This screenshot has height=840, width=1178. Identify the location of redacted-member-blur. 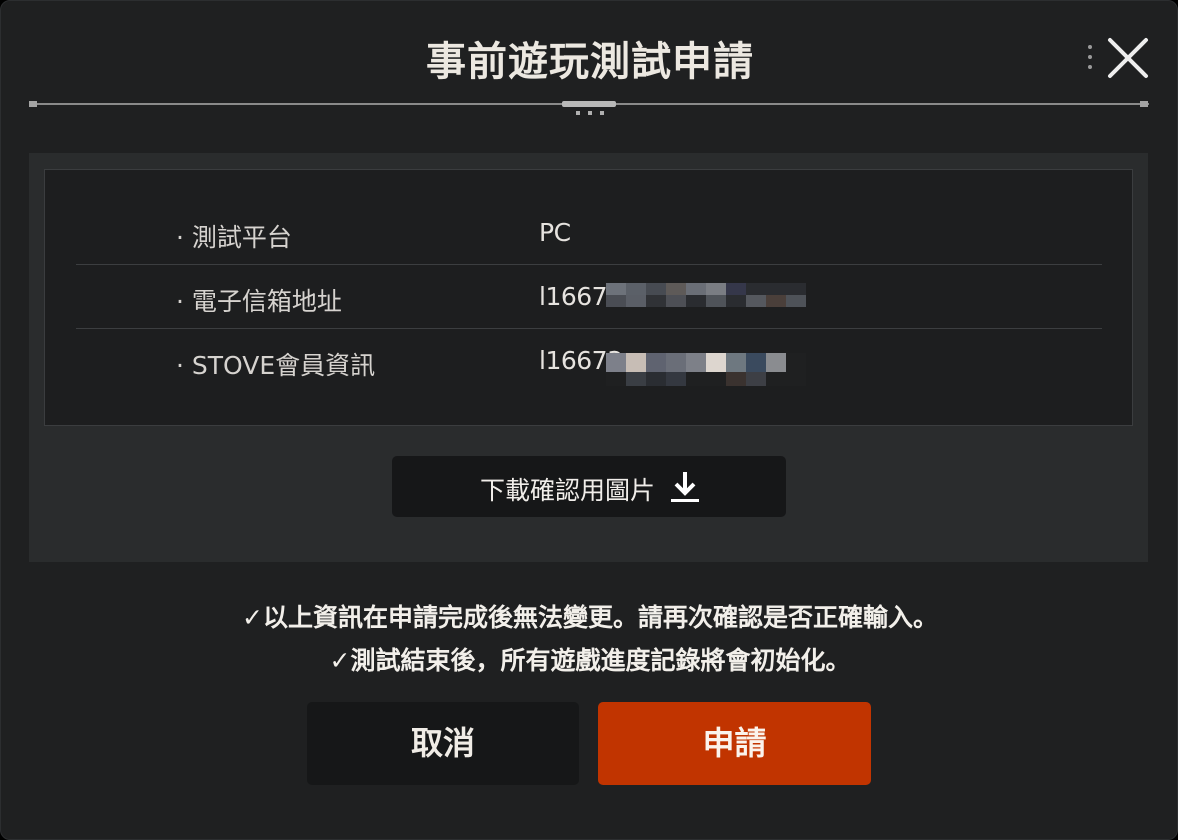
(706, 369).